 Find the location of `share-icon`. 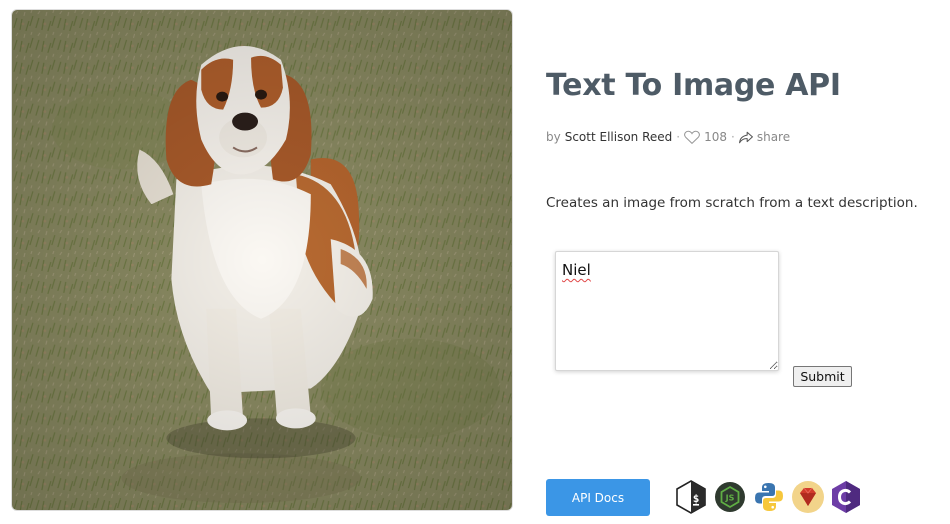

share-icon is located at coordinates (745, 137).